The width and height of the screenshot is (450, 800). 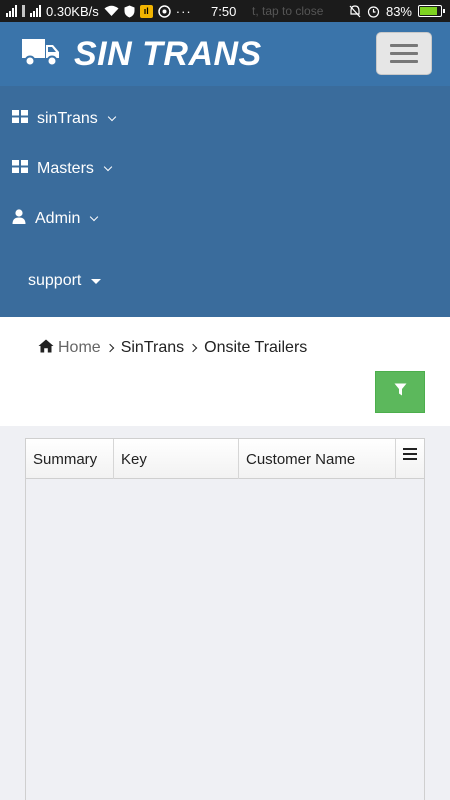 What do you see at coordinates (41, 54) in the screenshot?
I see `truck-icon` at bounding box center [41, 54].